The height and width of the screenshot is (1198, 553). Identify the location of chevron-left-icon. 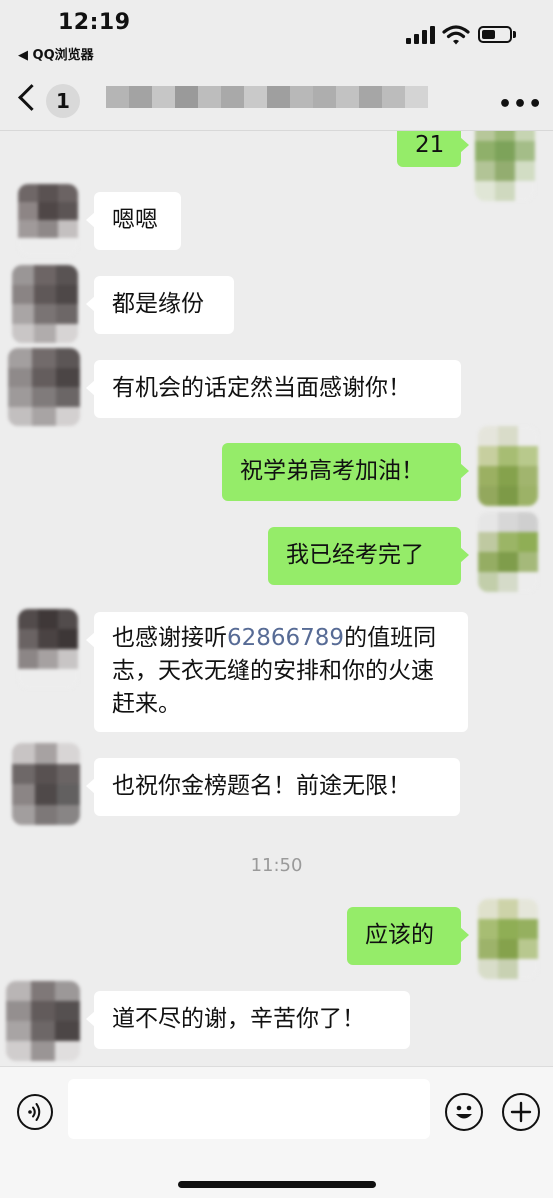
(31, 97).